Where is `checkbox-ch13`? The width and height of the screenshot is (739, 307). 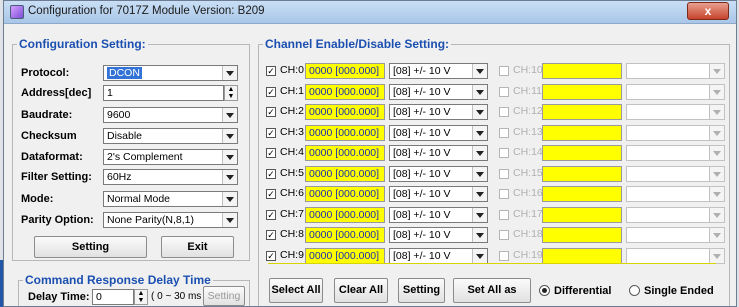
checkbox-ch13 is located at coordinates (504, 133).